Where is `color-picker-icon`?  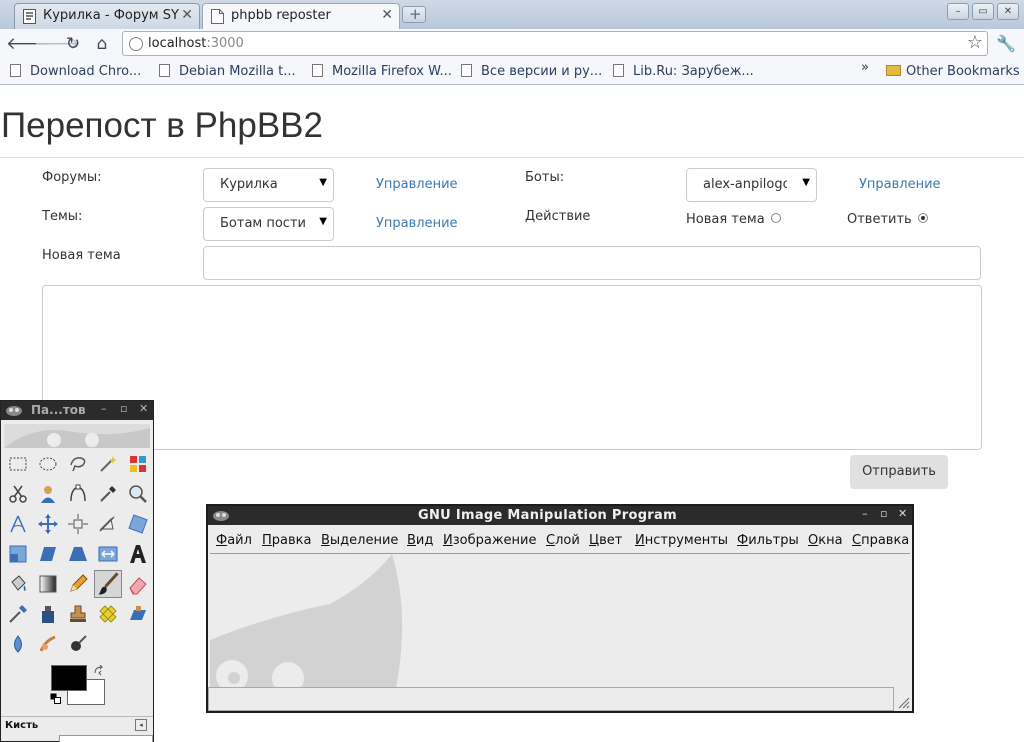 color-picker-icon is located at coordinates (108, 494).